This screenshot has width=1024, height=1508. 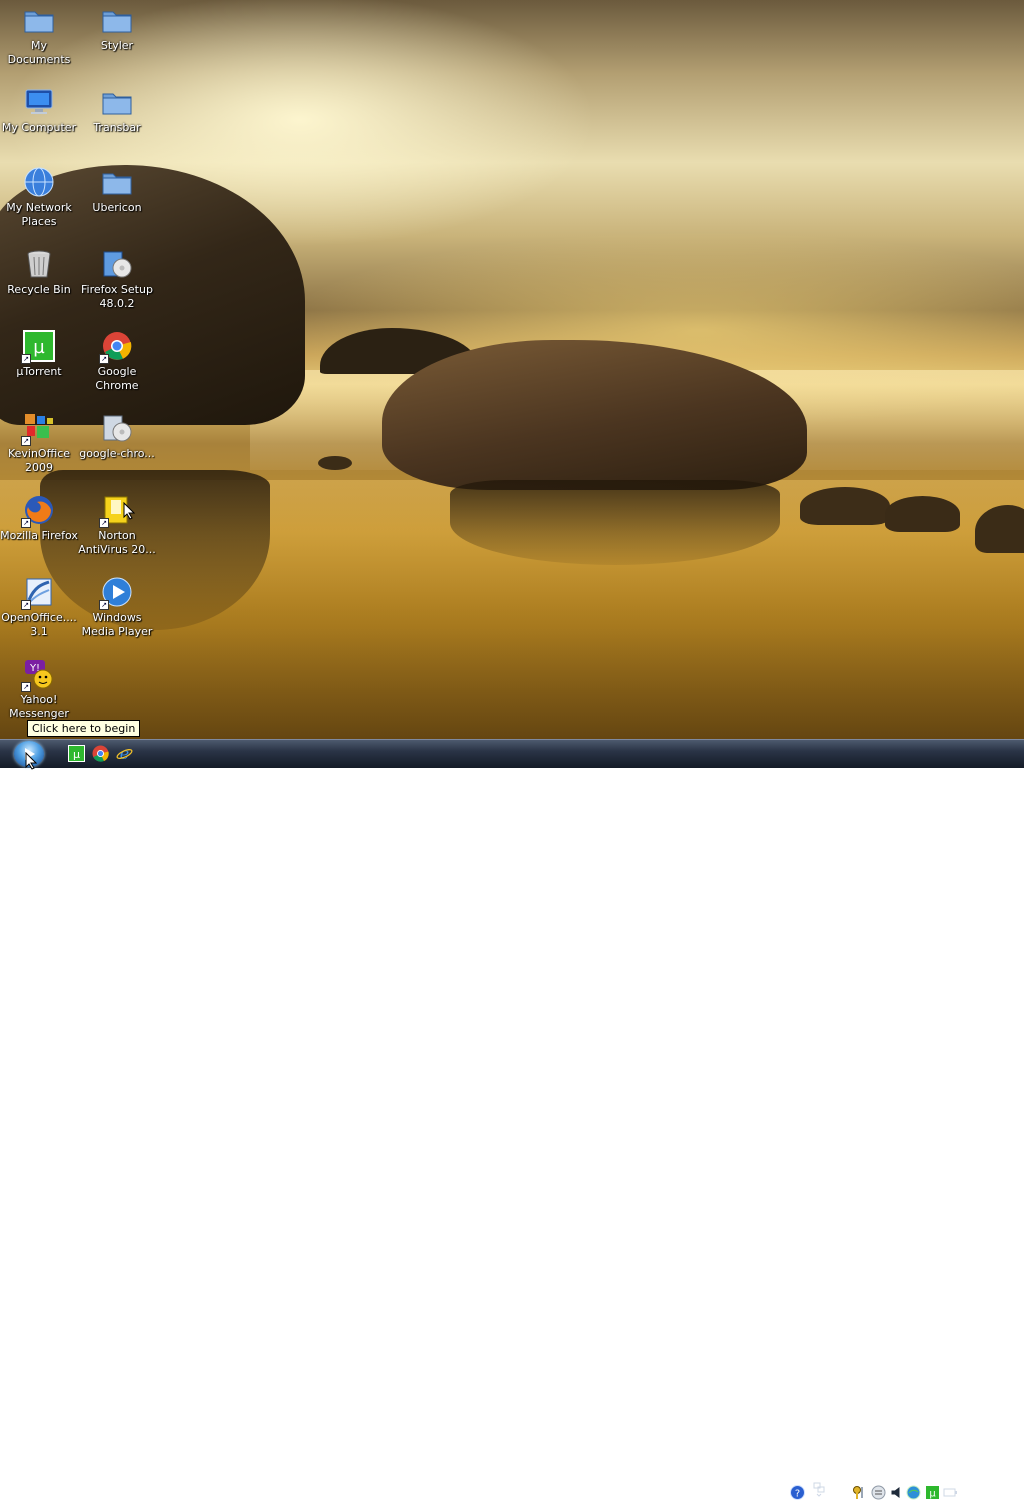 What do you see at coordinates (38, 511) in the screenshot?
I see `firefox-icon: ↗` at bounding box center [38, 511].